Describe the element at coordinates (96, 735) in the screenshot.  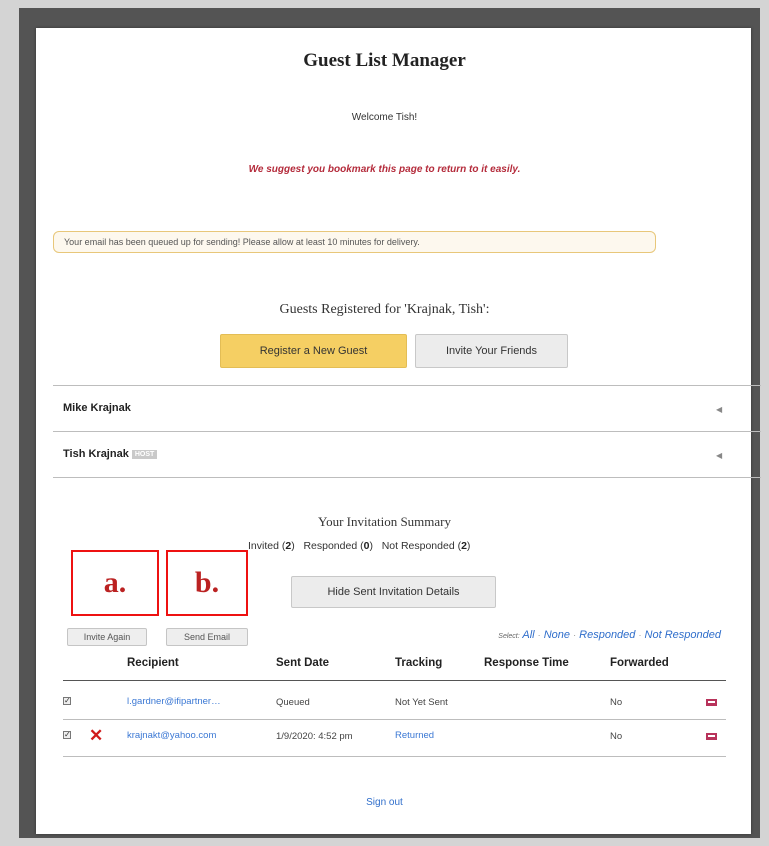
I see `error-x-icon: ✕` at that location.